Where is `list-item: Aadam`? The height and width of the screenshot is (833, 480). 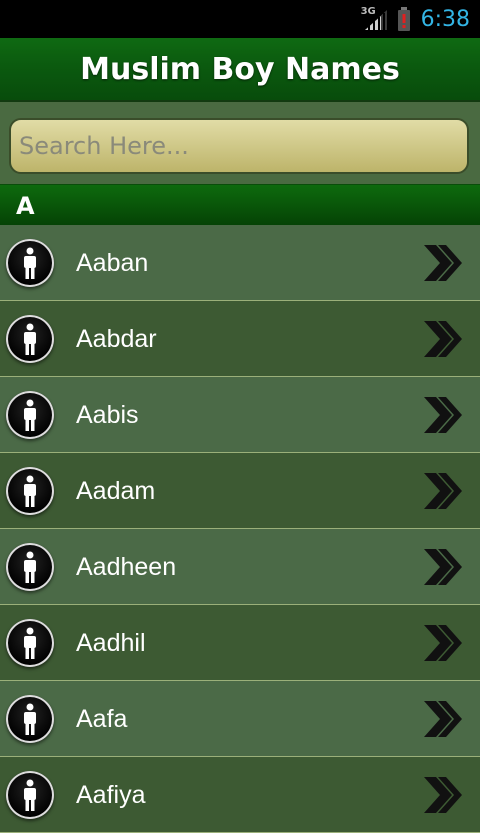
list-item: Aadam is located at coordinates (240, 491).